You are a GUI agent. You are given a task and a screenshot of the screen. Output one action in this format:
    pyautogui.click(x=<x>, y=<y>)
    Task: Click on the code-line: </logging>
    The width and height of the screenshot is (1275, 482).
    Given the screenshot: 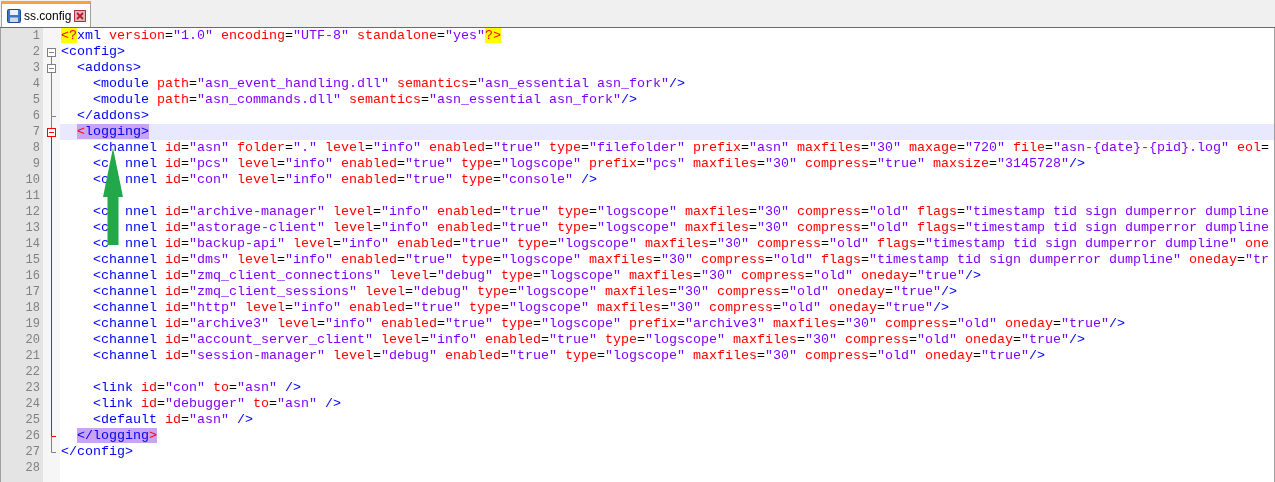 What is the action you would take?
    pyautogui.click(x=116, y=435)
    